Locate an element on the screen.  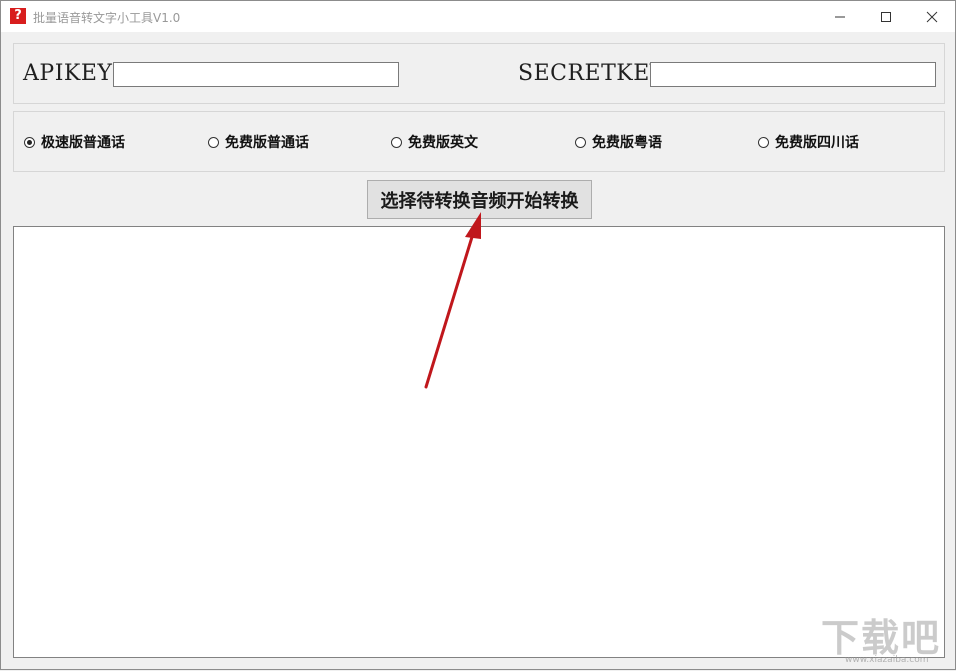
maximize-icon is located at coordinates (886, 17).